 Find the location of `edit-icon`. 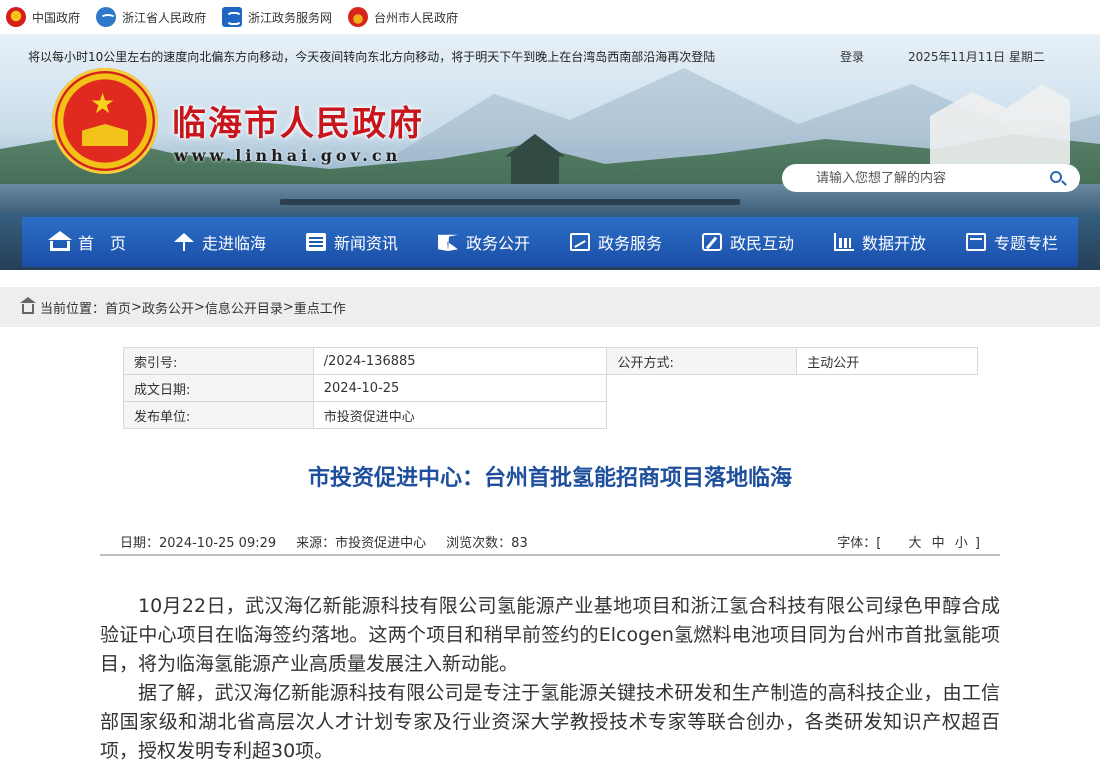

edit-icon is located at coordinates (711, 242).